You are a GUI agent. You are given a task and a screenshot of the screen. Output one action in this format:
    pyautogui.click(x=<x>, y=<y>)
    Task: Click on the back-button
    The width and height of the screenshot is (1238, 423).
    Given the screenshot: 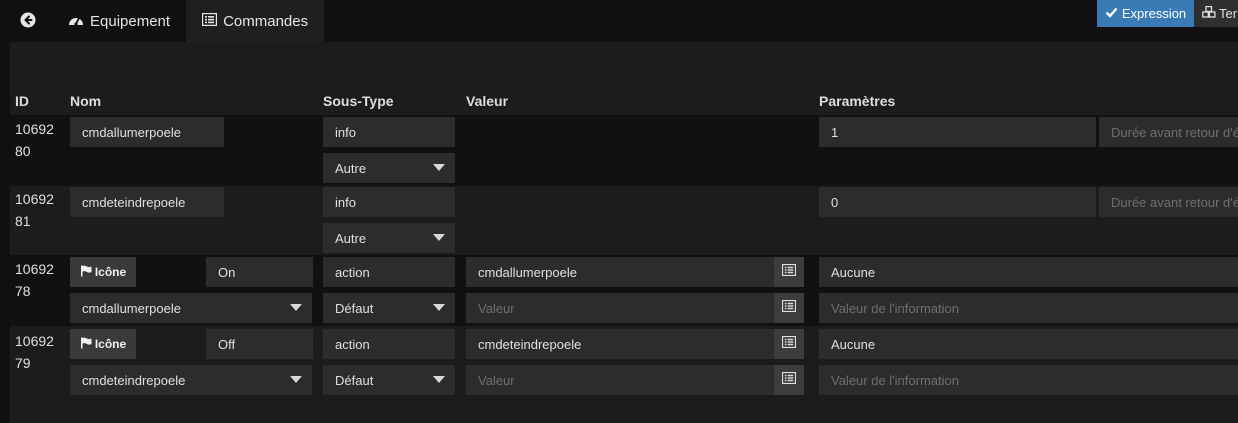 What is the action you would take?
    pyautogui.click(x=31, y=21)
    